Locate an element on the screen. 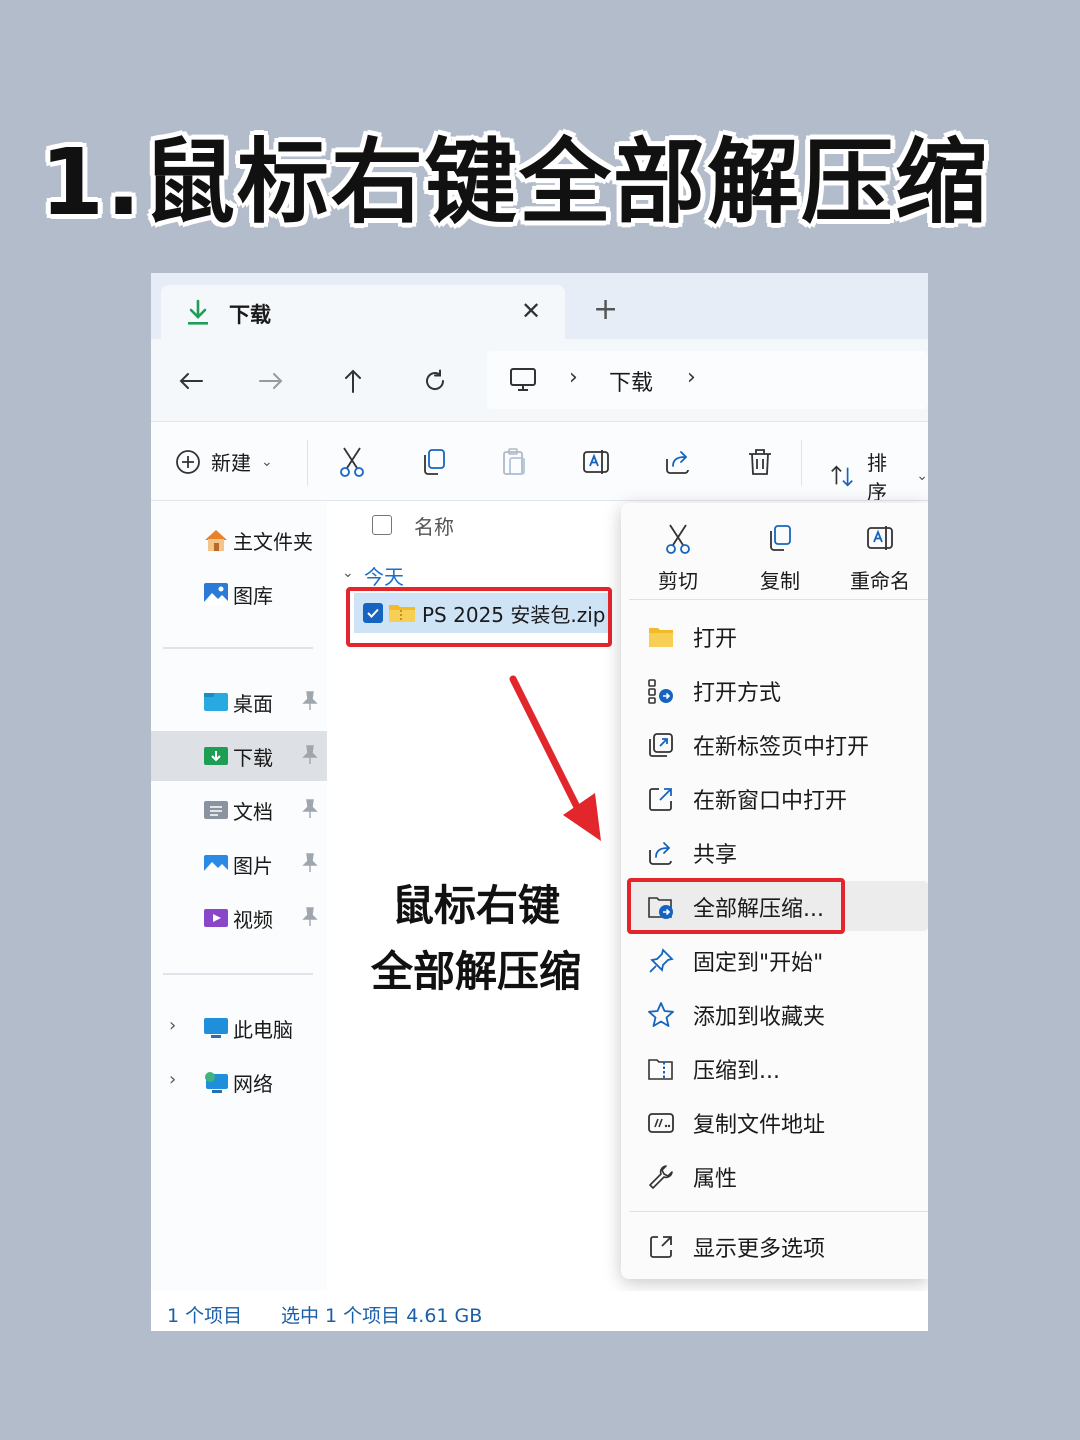  sort-button: 排序 ⌄ is located at coordinates (878, 476).